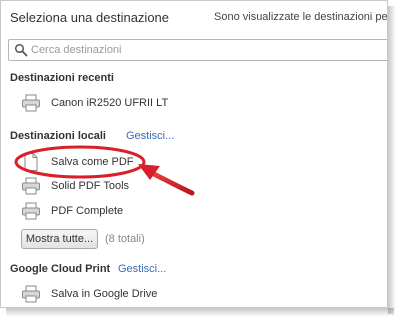  What do you see at coordinates (21, 50) in the screenshot?
I see `search-icon` at bounding box center [21, 50].